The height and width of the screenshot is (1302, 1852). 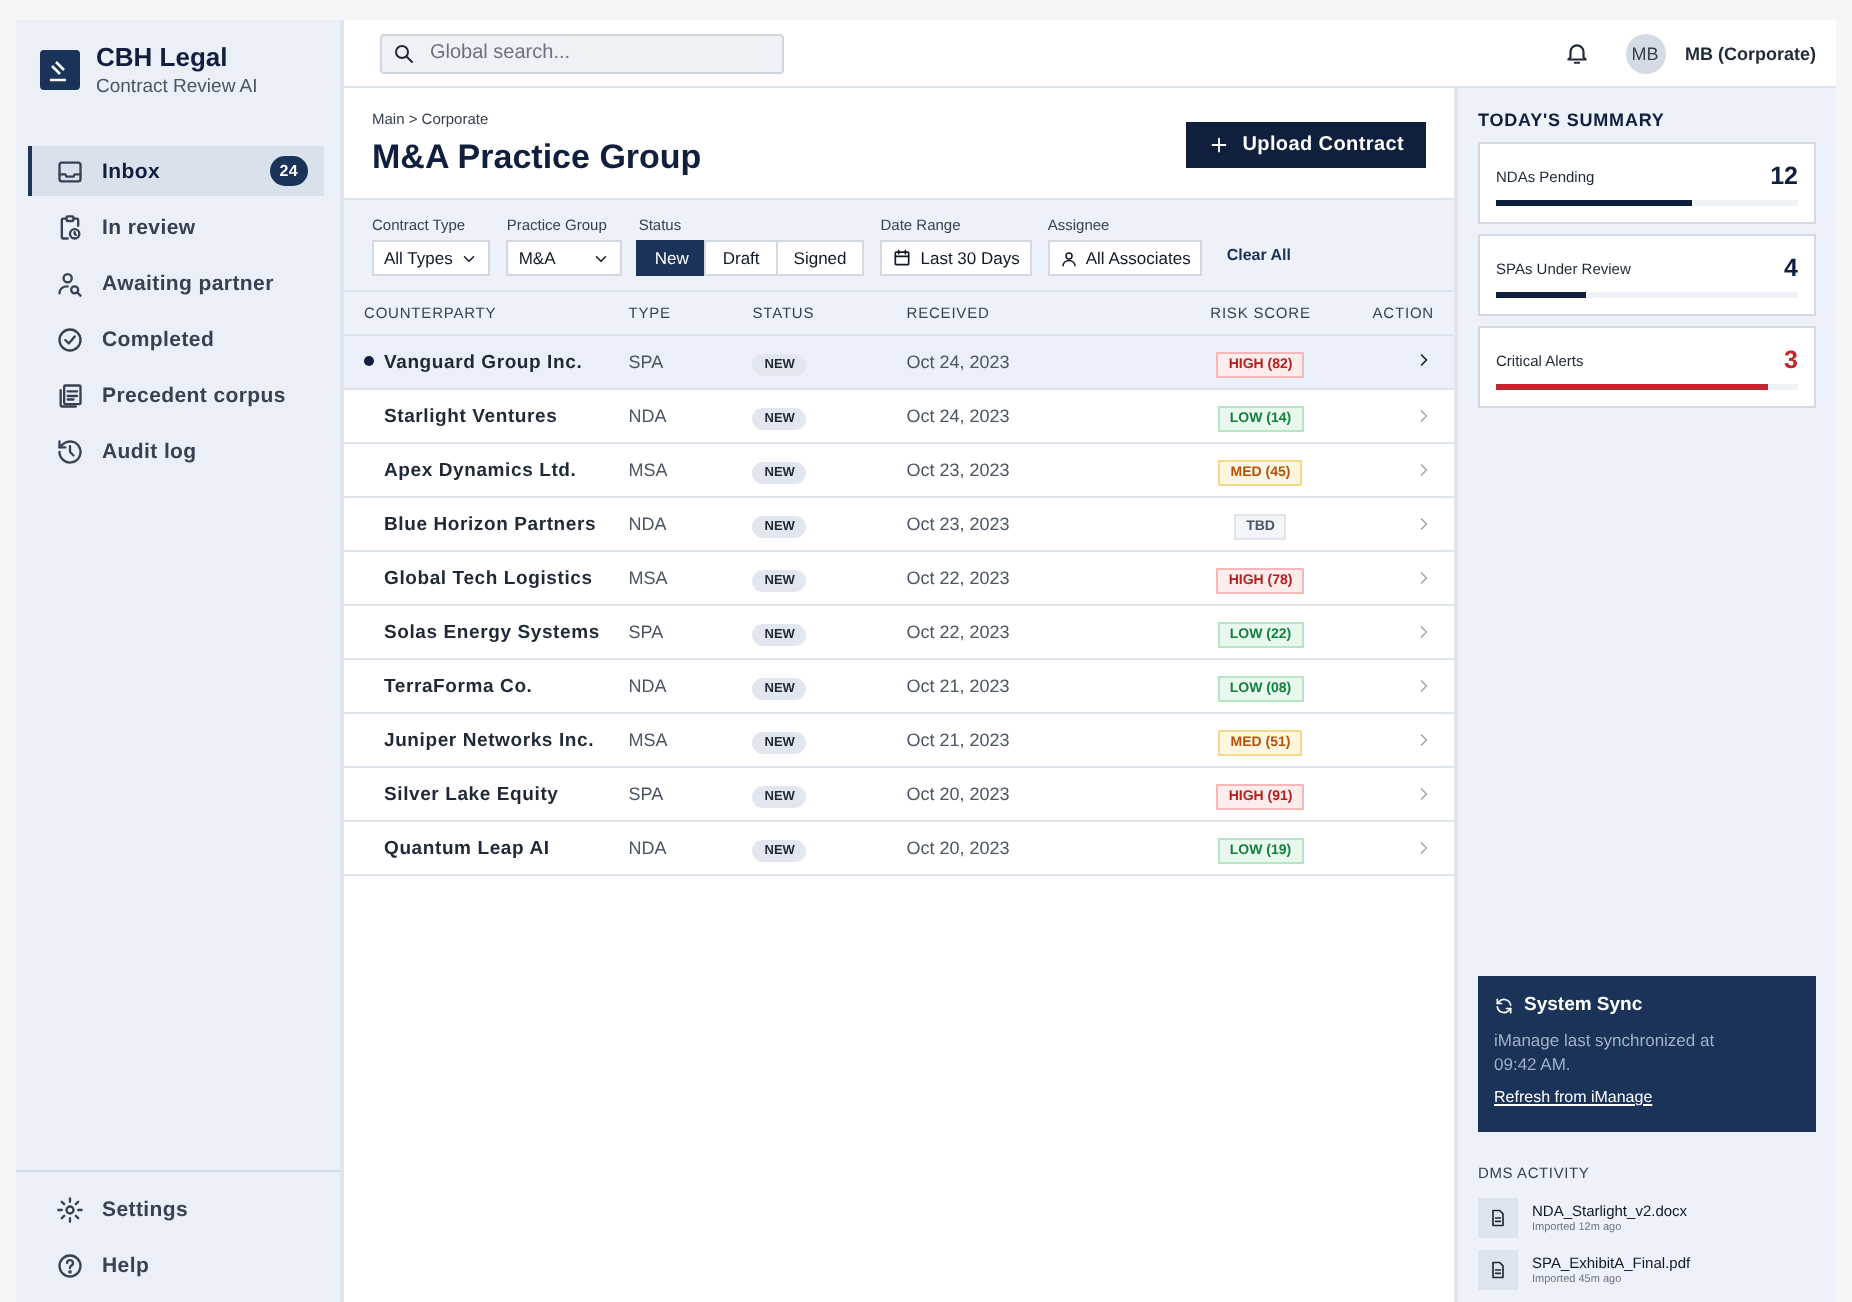 I want to click on upload-button: Upload Contract, so click(x=1306, y=144).